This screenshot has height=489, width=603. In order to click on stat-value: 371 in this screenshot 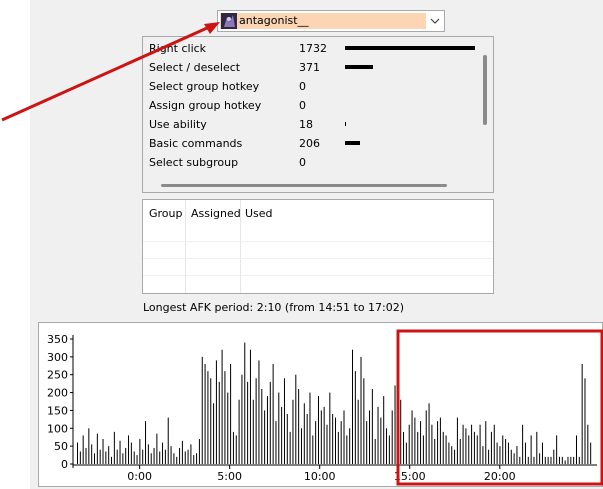, I will do `click(309, 67)`.